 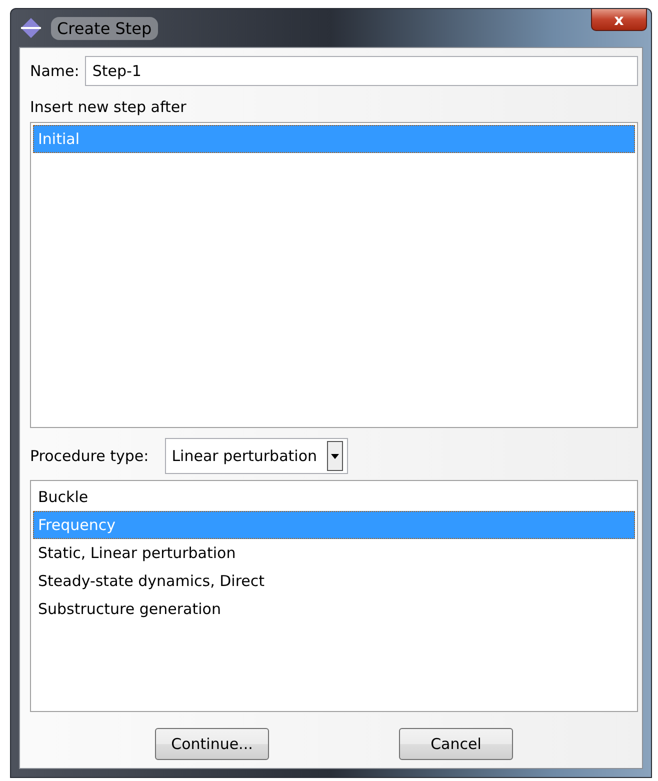 I want to click on cancel-button: Cancel, so click(x=456, y=744).